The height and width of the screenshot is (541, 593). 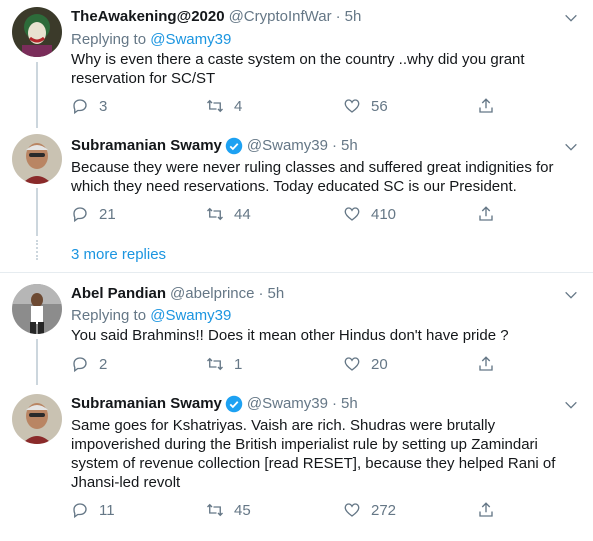 What do you see at coordinates (93, 214) in the screenshot?
I see `reply-button: 21` at bounding box center [93, 214].